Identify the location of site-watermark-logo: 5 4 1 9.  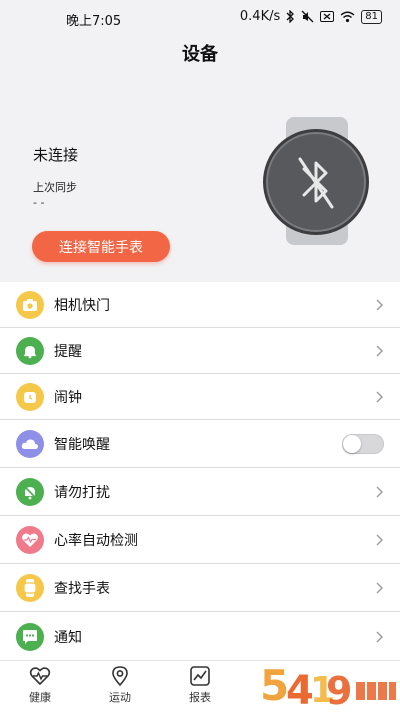
(329, 686).